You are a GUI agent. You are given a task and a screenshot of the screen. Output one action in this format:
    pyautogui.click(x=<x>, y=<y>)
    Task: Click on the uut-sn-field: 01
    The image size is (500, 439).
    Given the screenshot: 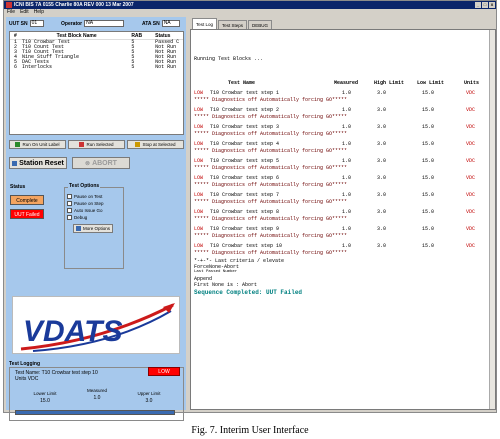 What is the action you would take?
    pyautogui.click(x=36, y=23)
    